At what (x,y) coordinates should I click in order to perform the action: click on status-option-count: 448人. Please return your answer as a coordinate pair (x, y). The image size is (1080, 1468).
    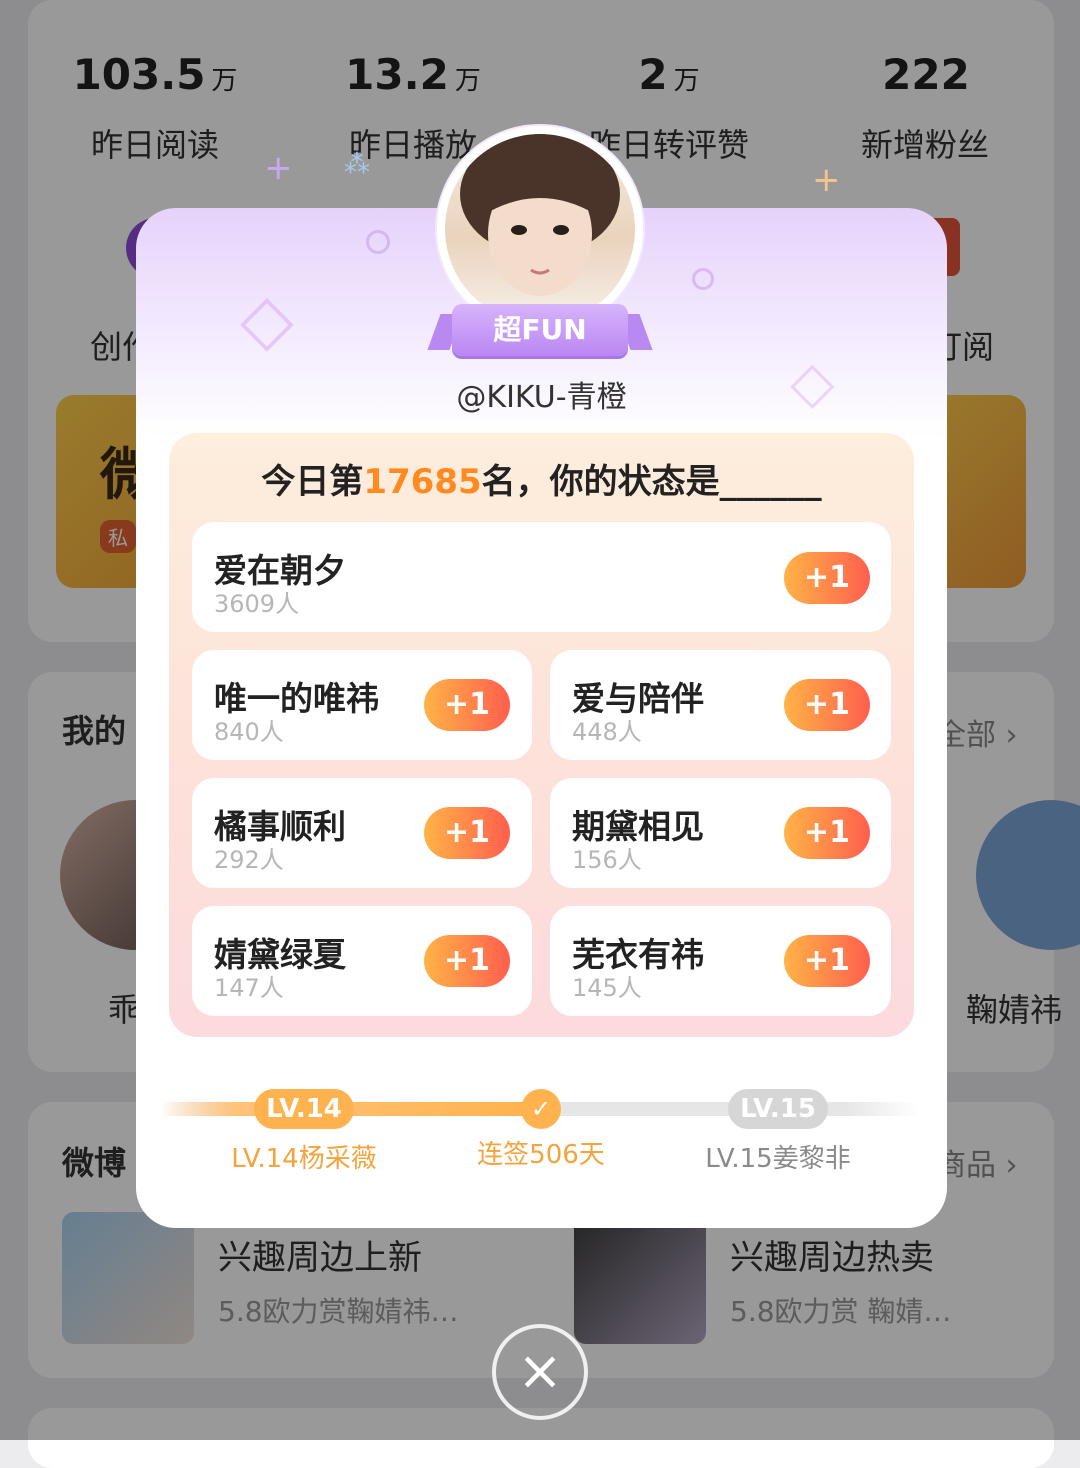
    Looking at the image, I should click on (607, 732).